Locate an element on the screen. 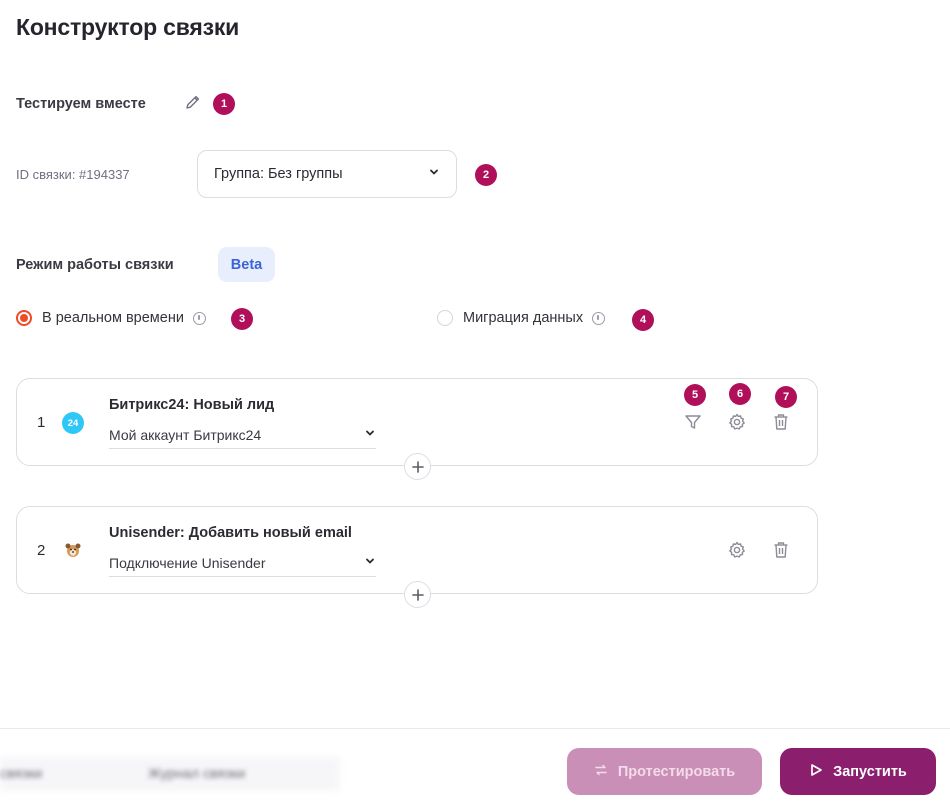  swap-arrows-icon is located at coordinates (606, 772).